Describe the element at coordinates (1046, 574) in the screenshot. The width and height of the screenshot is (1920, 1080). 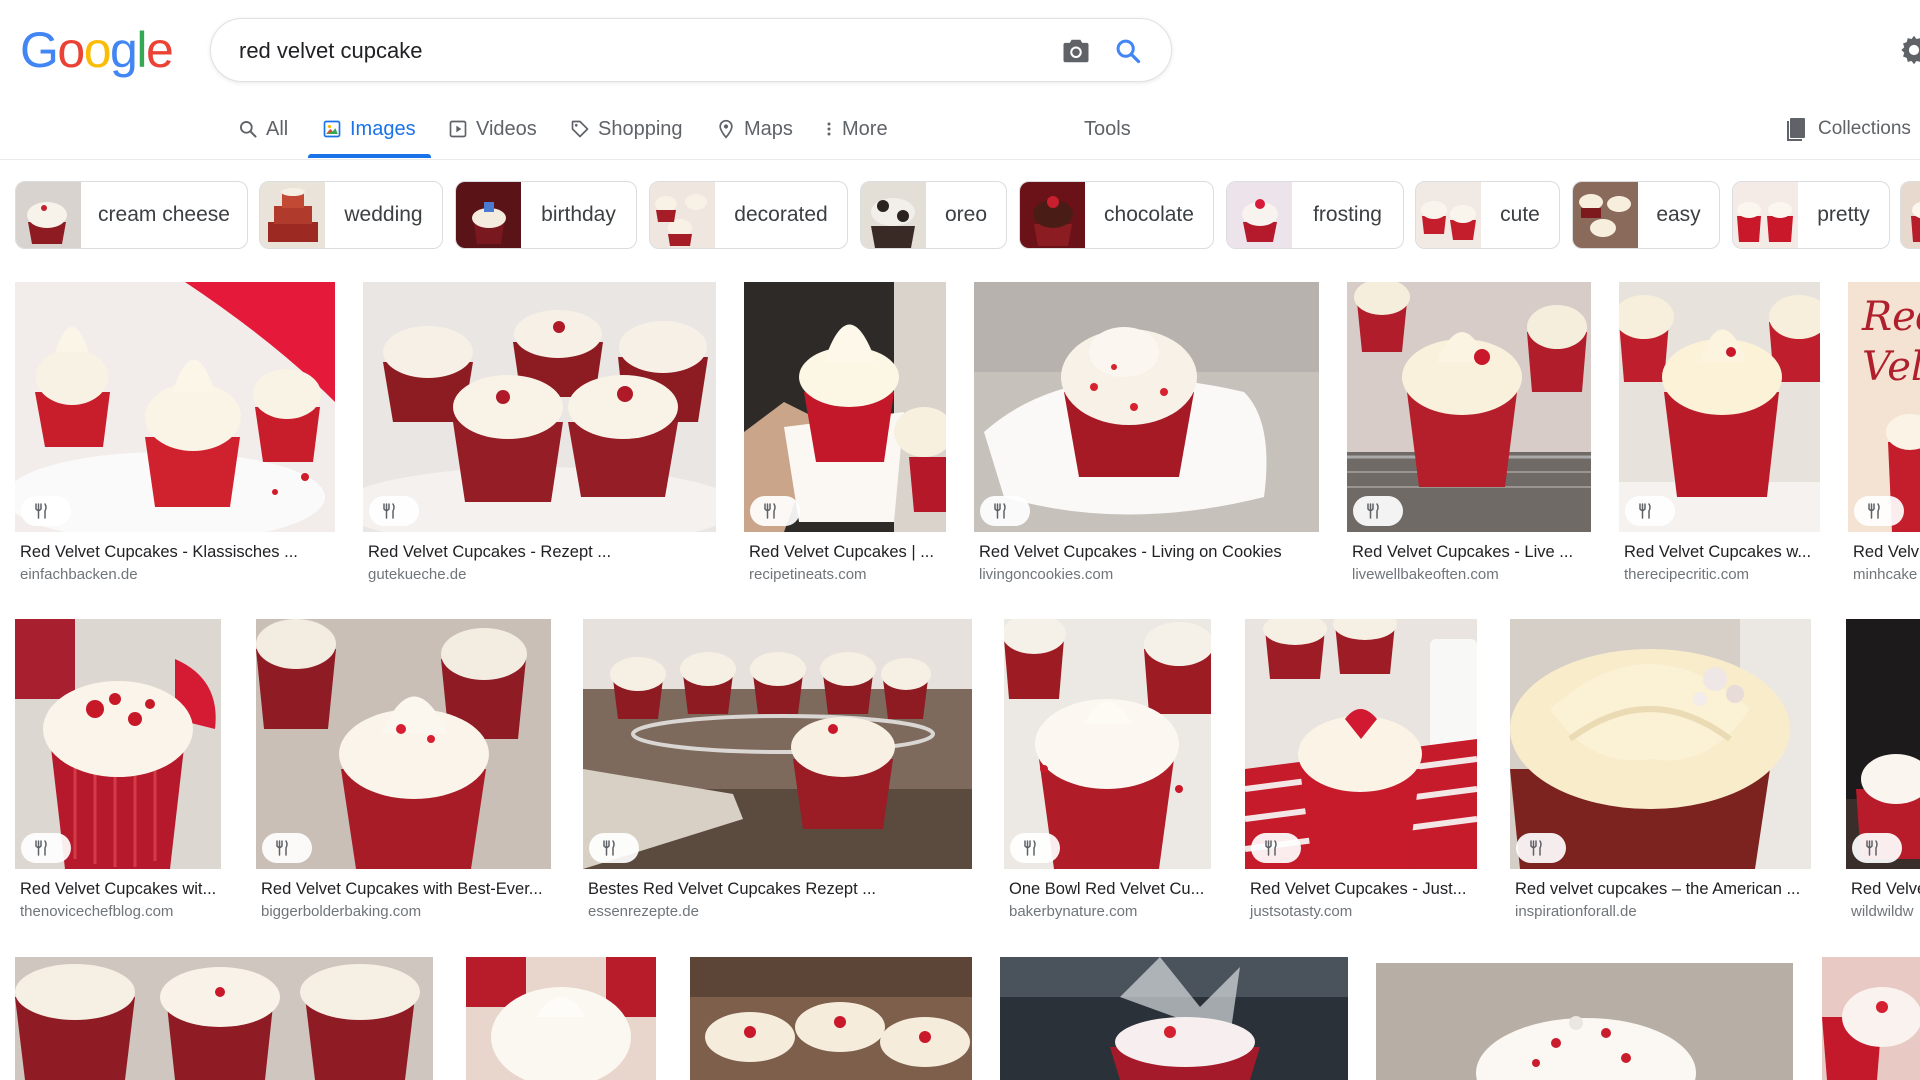
I see `result-source: livingoncookies.com` at that location.